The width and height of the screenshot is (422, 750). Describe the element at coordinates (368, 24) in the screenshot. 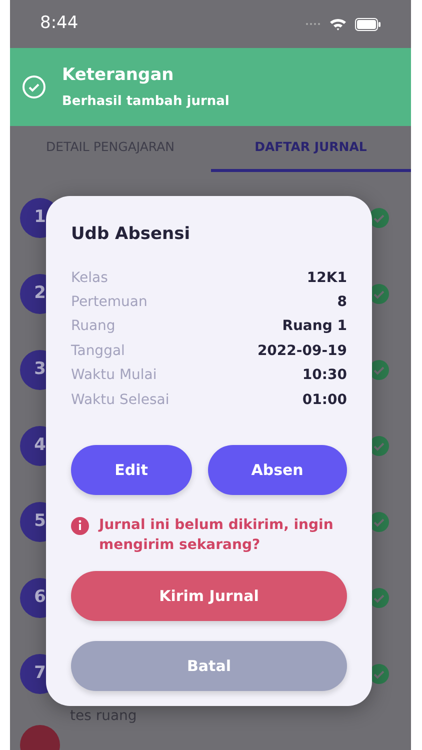

I see `battery-icon` at that location.